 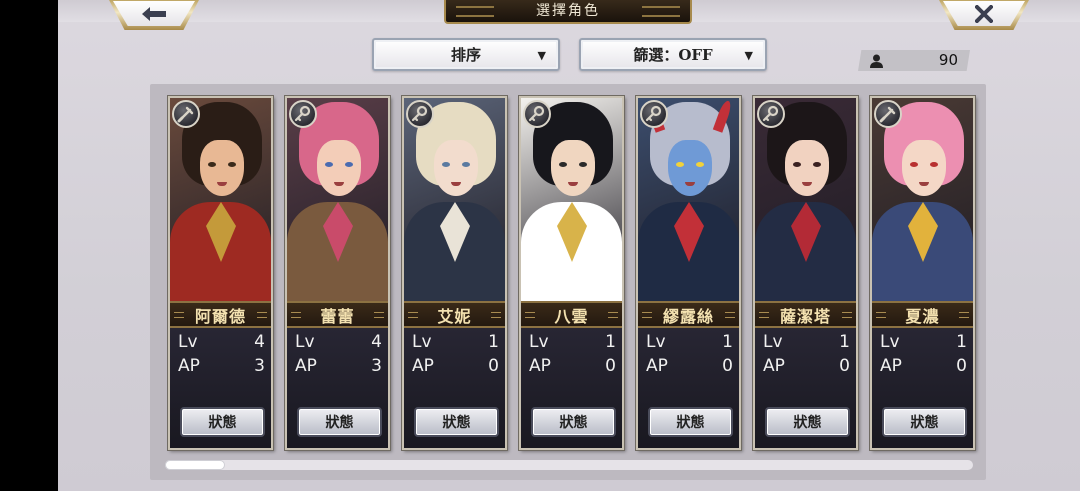 What do you see at coordinates (569, 465) in the screenshot?
I see `horizontal-scrollbar` at bounding box center [569, 465].